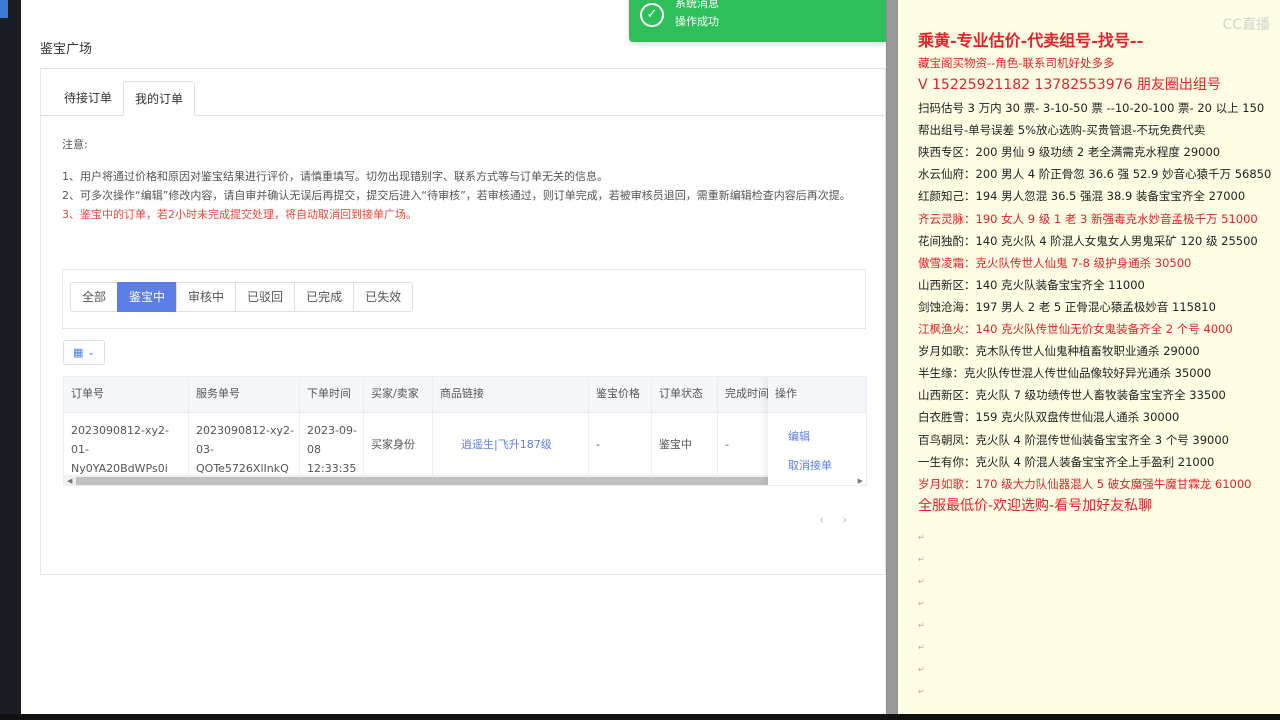  What do you see at coordinates (1088, 240) in the screenshot?
I see `document-line: 花间独酌：140 克火队 4 阶混人女鬼女人男鬼采矿 120 级 25500` at bounding box center [1088, 240].